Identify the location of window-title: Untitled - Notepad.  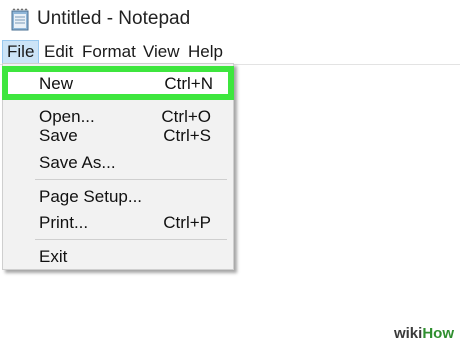
(114, 18).